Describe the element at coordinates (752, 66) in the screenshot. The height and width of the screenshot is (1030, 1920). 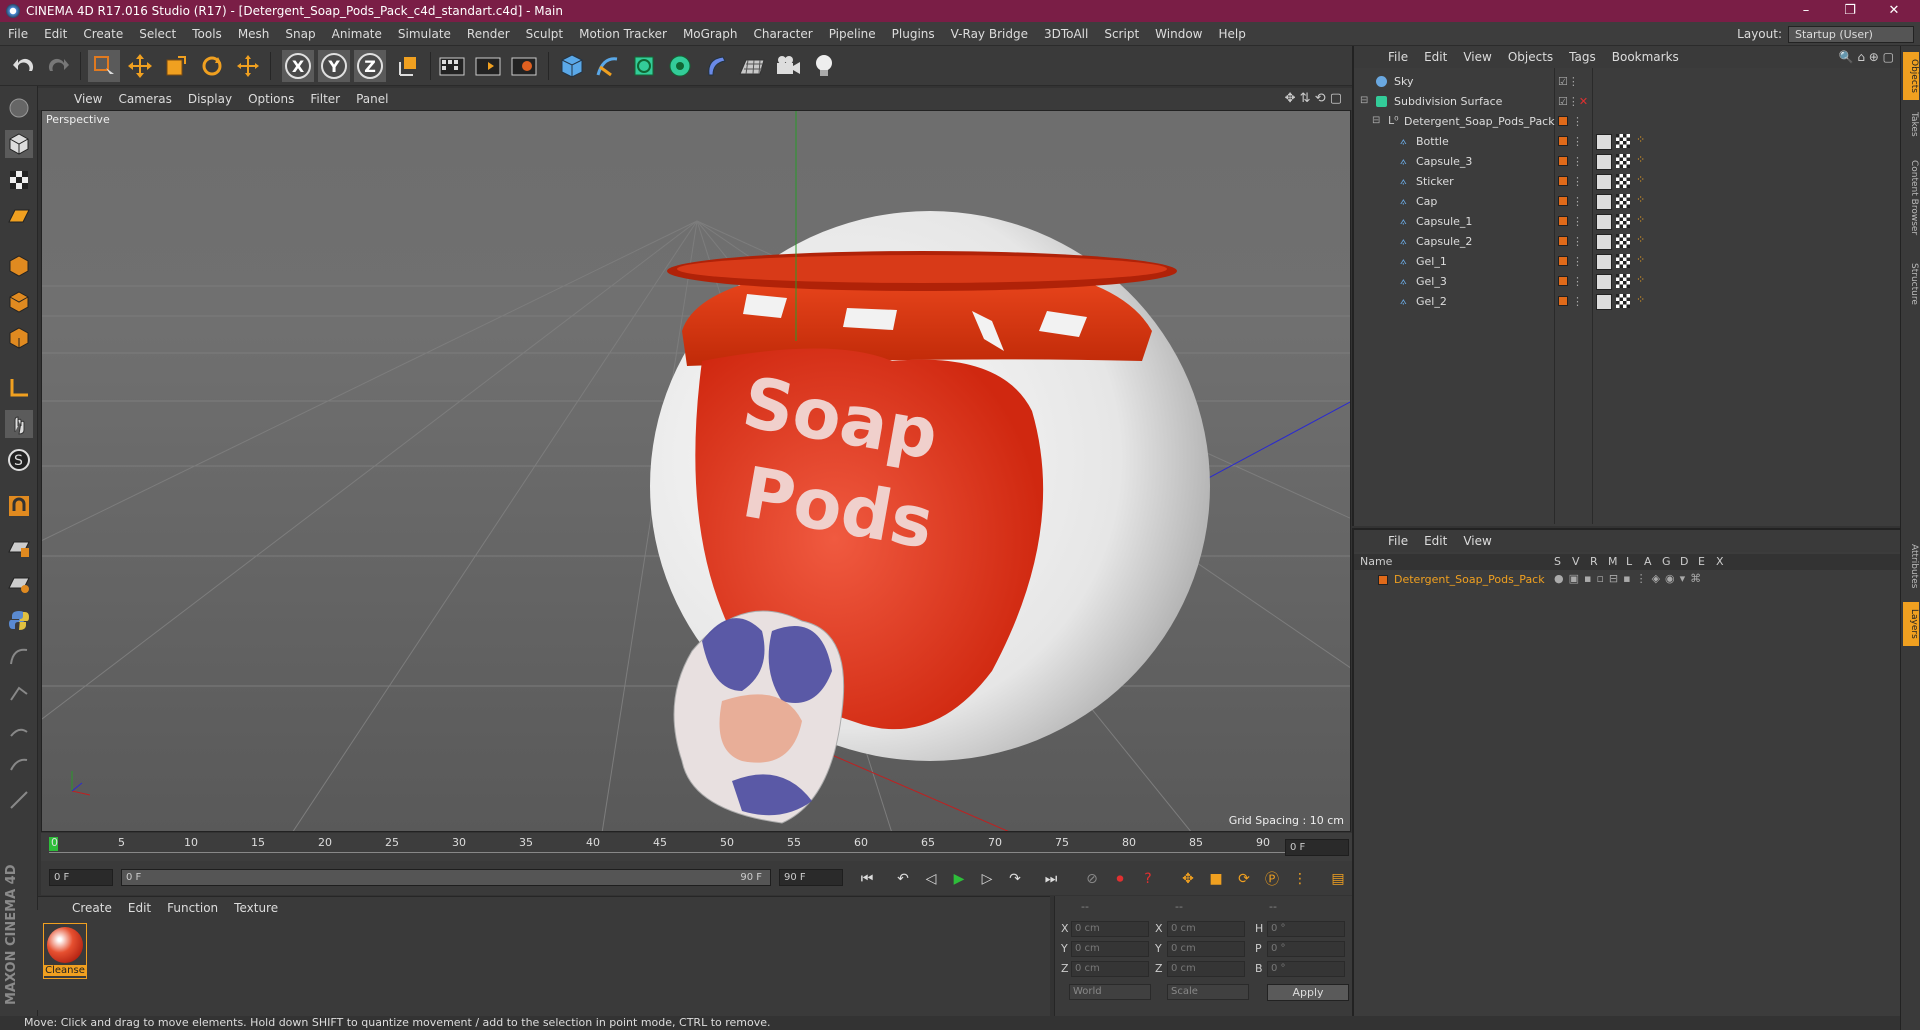
I see `floor-environment-icon` at that location.